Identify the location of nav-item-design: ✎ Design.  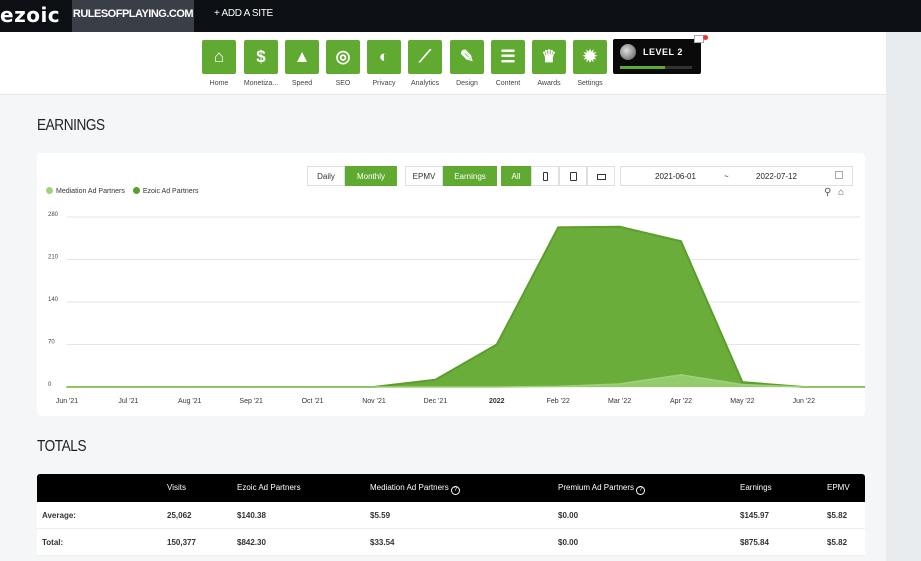
(467, 63).